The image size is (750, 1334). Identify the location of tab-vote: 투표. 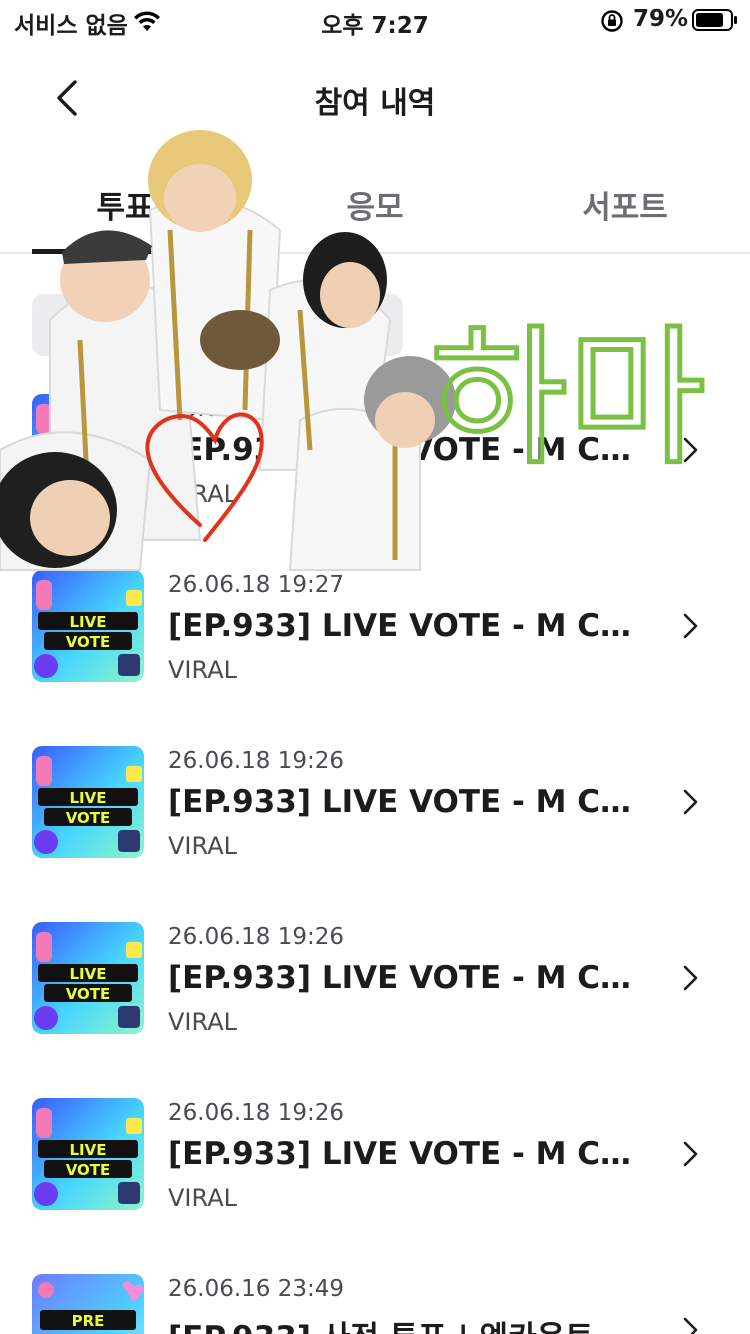
(125, 204).